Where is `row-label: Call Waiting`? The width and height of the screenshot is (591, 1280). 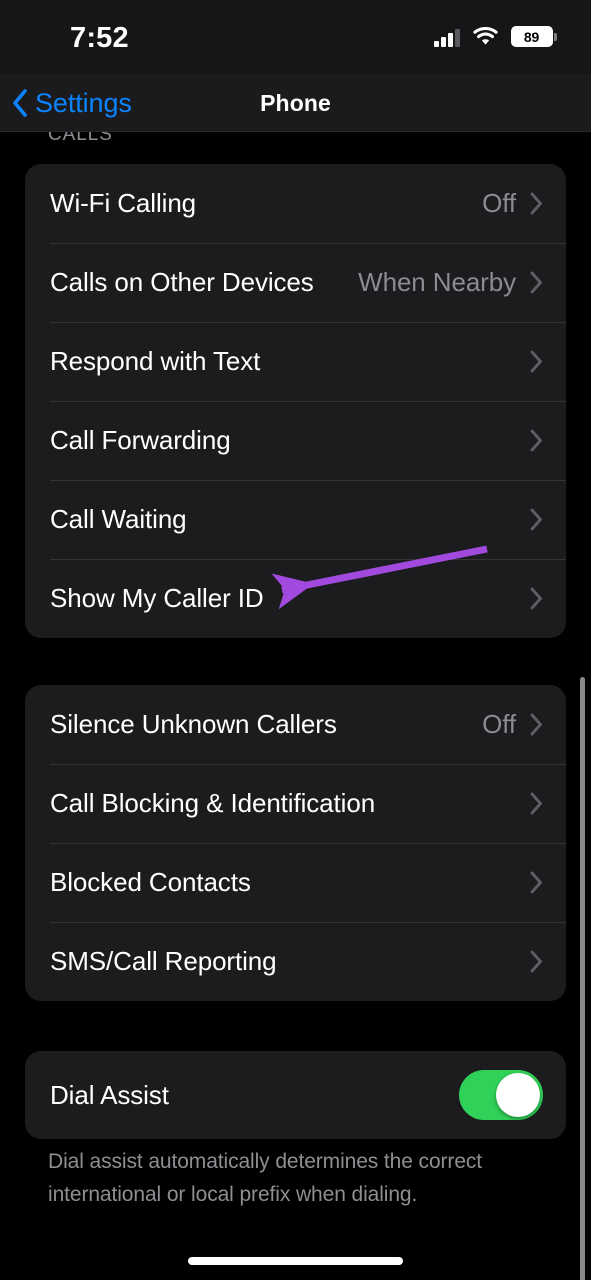
row-label: Call Waiting is located at coordinates (118, 519).